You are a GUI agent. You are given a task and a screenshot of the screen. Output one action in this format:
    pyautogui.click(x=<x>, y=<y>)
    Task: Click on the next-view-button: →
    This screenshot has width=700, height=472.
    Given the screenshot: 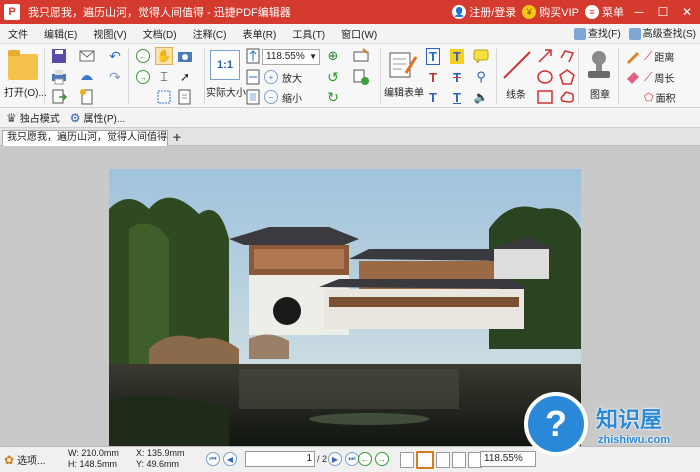 What is the action you would take?
    pyautogui.click(x=143, y=77)
    